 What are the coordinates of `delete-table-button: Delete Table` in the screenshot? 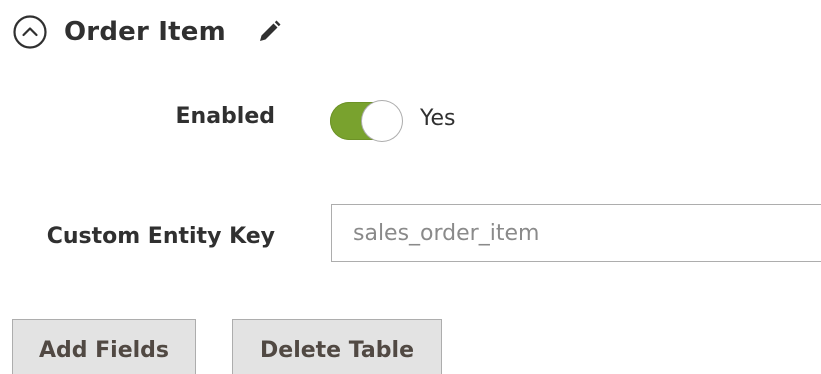 It's located at (337, 346).